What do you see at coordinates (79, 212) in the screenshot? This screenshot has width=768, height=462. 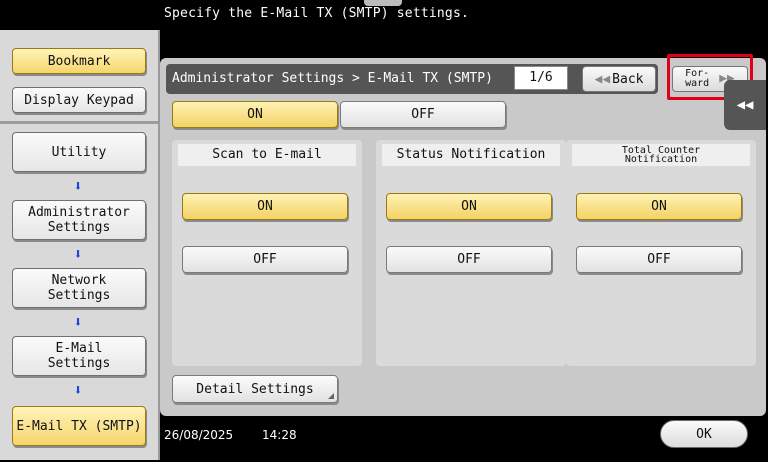 I see `breadcrumb-line1: Administrator` at bounding box center [79, 212].